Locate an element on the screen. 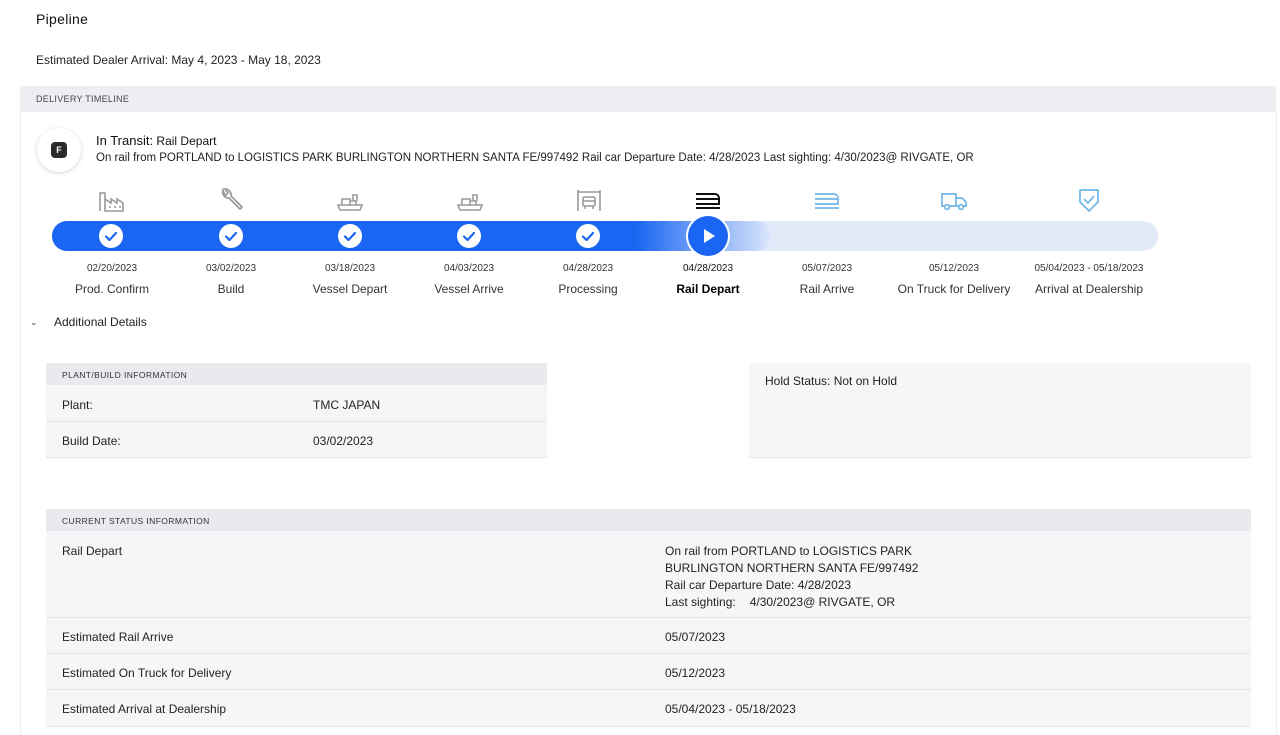 This screenshot has height=735, width=1280. table-row: Build Date: 03/02/2023 is located at coordinates (296, 440).